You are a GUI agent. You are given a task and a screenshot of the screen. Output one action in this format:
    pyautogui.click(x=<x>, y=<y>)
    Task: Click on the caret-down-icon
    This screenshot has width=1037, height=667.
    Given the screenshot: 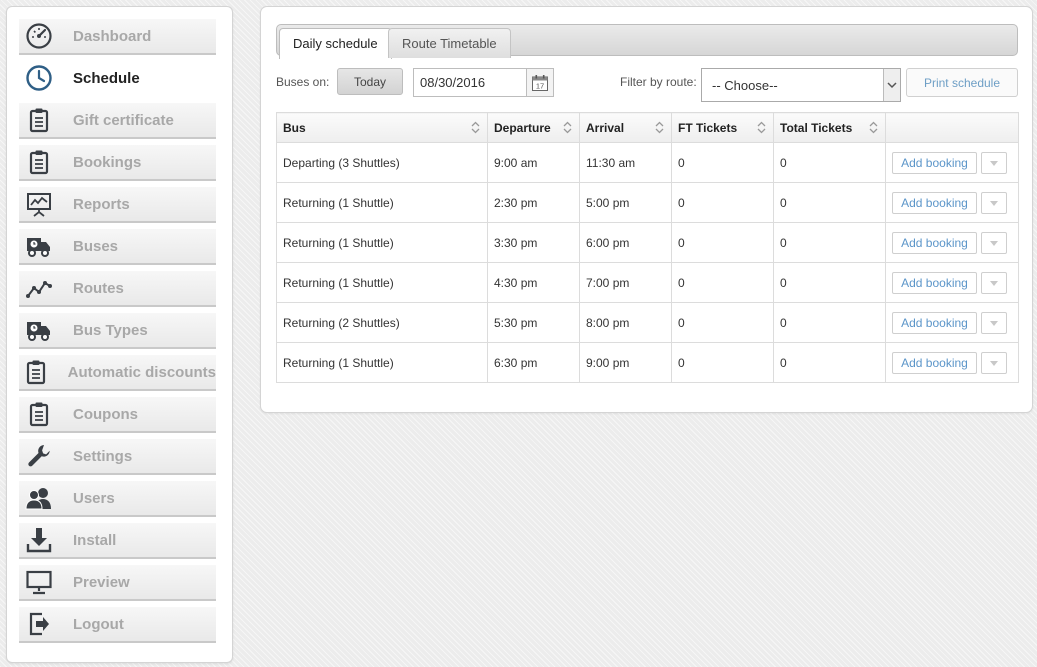 What is the action you would take?
    pyautogui.click(x=994, y=203)
    